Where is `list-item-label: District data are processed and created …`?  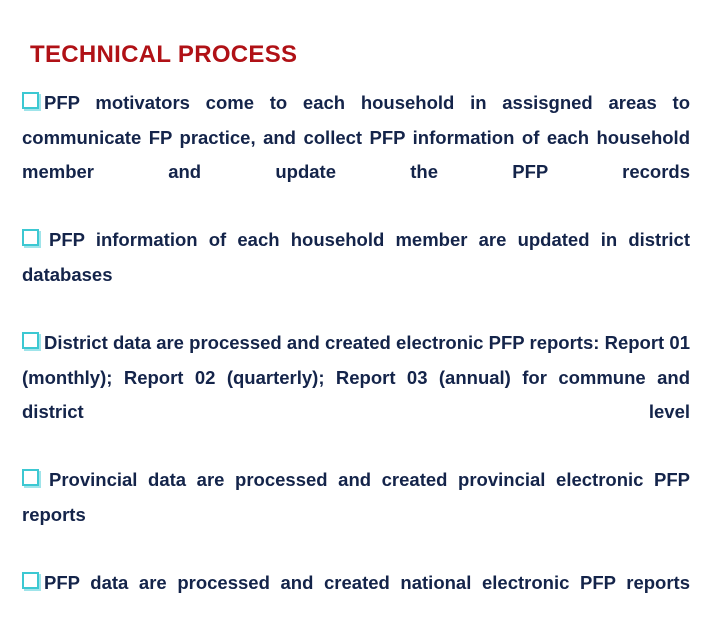 list-item-label: District data are processed and created … is located at coordinates (356, 377).